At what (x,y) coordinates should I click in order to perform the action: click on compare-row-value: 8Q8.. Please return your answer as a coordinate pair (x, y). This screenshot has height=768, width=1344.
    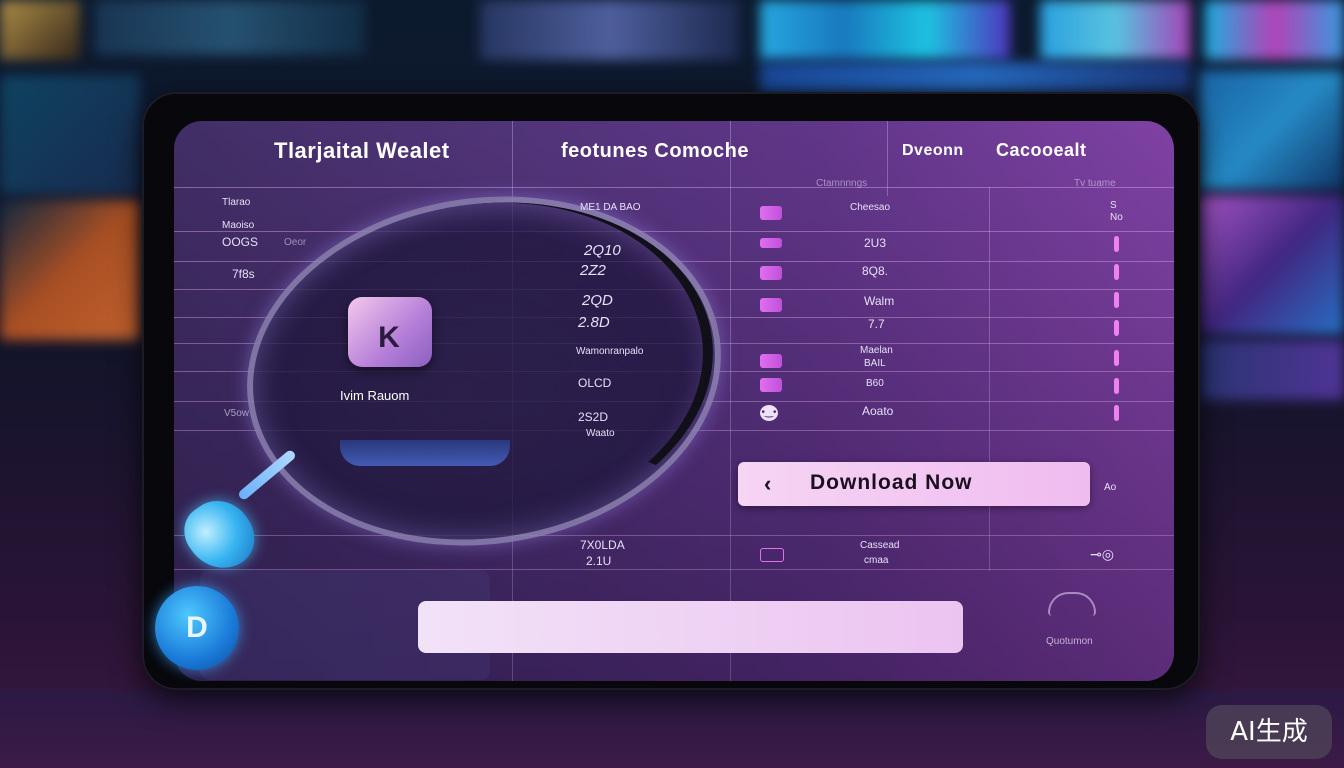
    Looking at the image, I should click on (875, 271).